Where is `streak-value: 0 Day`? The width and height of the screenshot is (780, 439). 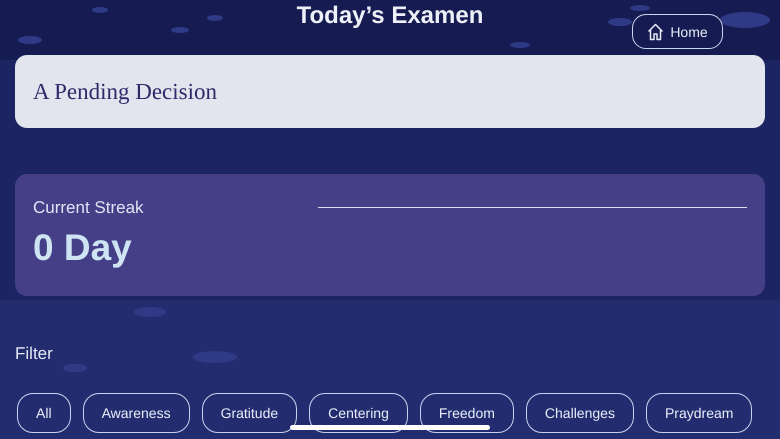 streak-value: 0 Day is located at coordinates (83, 248).